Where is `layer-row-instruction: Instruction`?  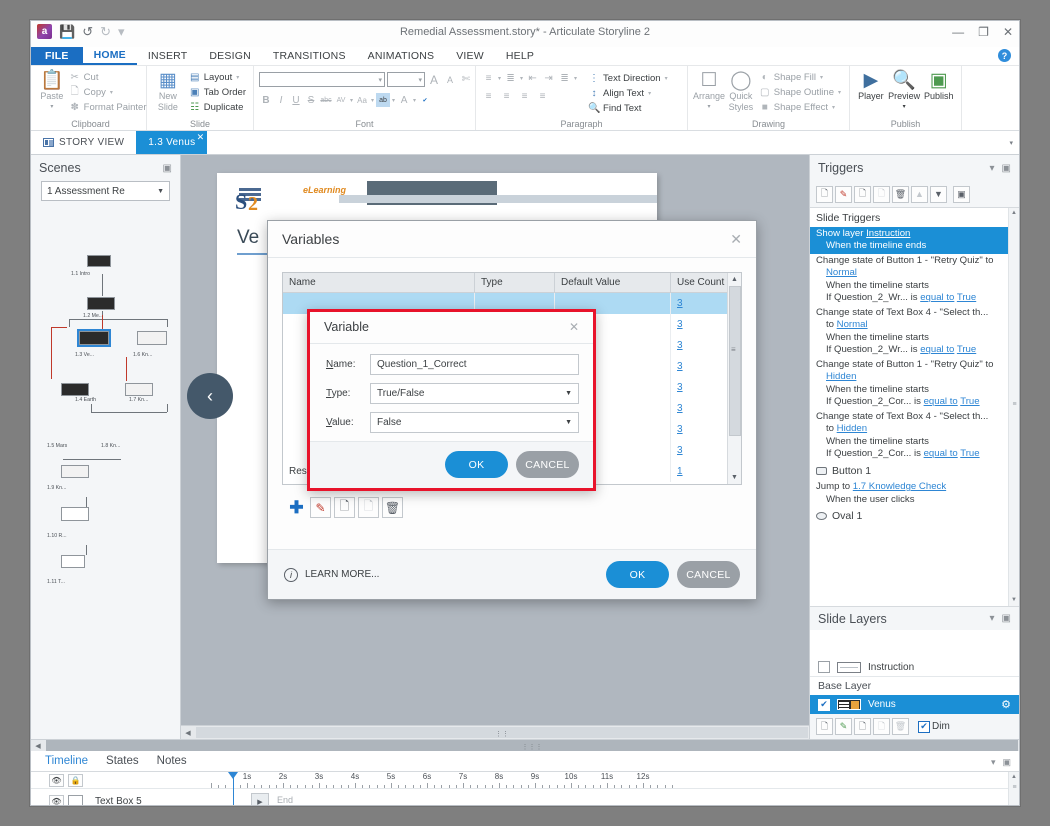 layer-row-instruction: Instruction is located at coordinates (914, 667).